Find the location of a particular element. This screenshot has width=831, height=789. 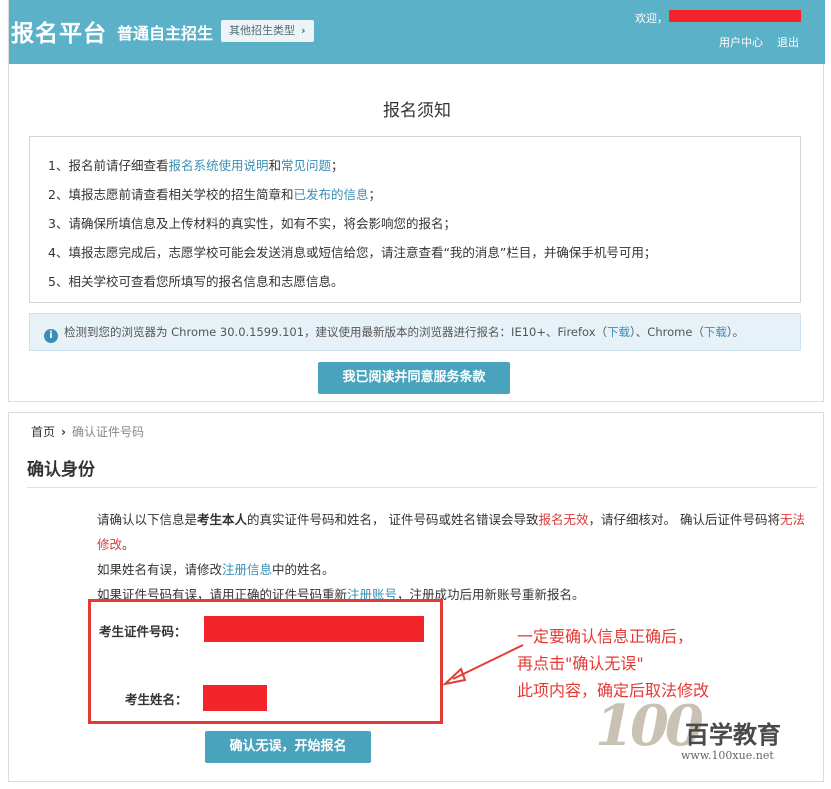

redacted-id-number is located at coordinates (314, 629).